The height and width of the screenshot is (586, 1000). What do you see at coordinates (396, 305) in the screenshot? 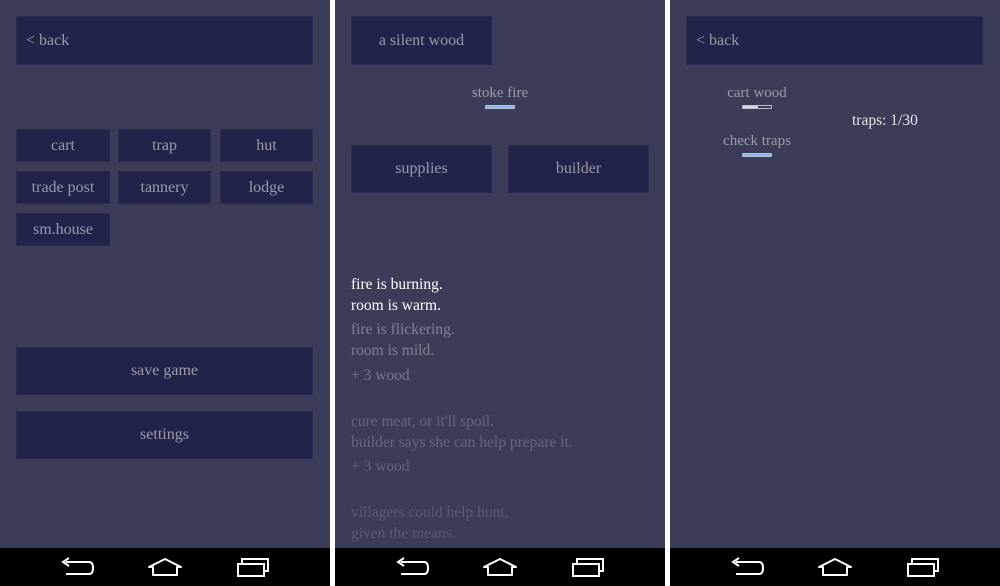
I see `event-log-message: room is warm.` at bounding box center [396, 305].